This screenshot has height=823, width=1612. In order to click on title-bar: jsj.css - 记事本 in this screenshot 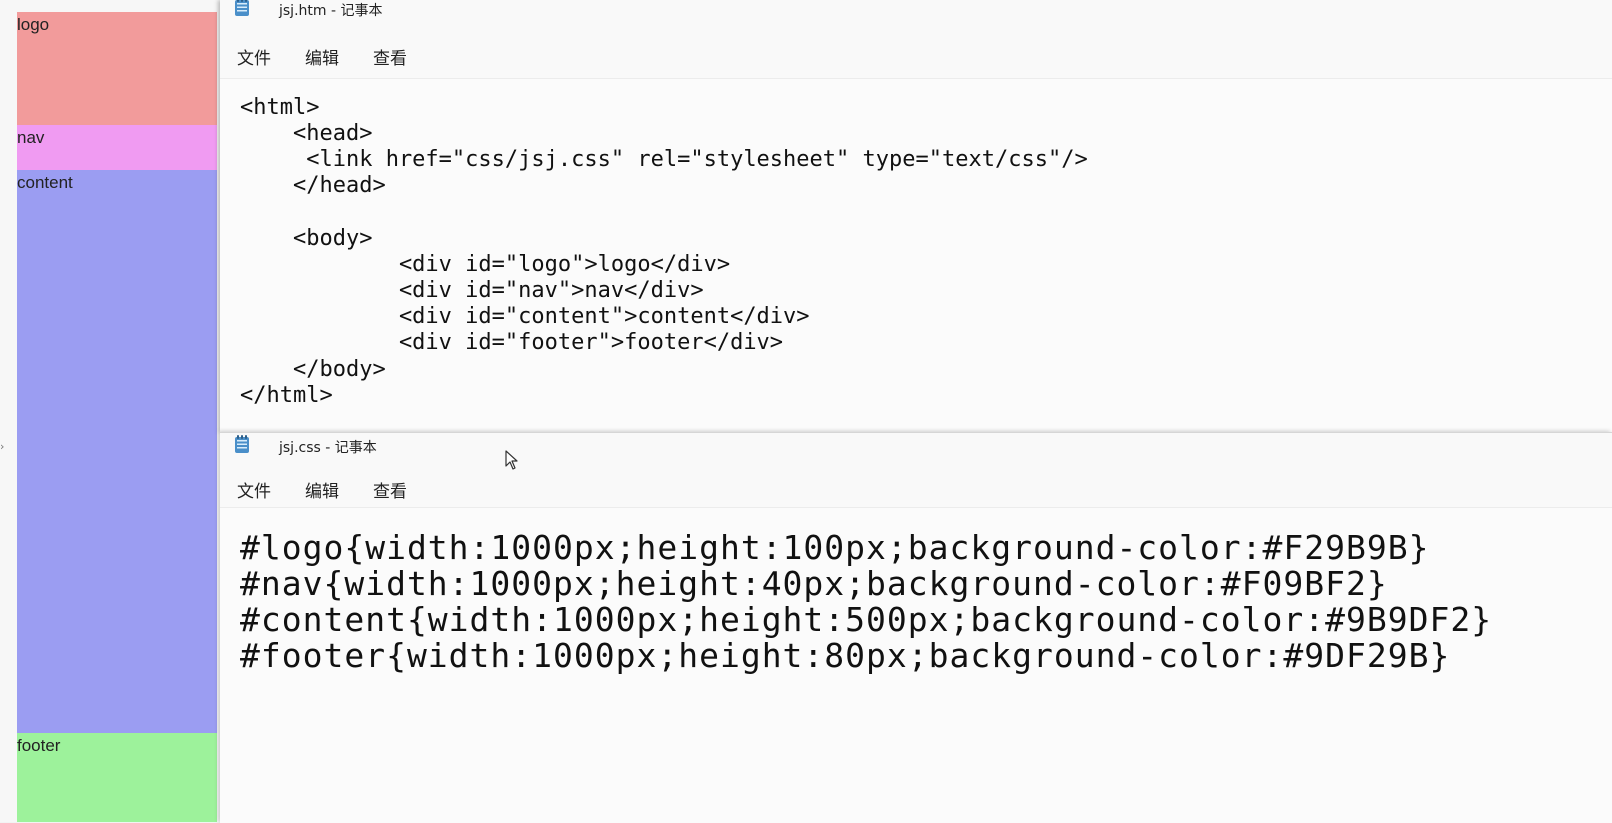, I will do `click(916, 447)`.